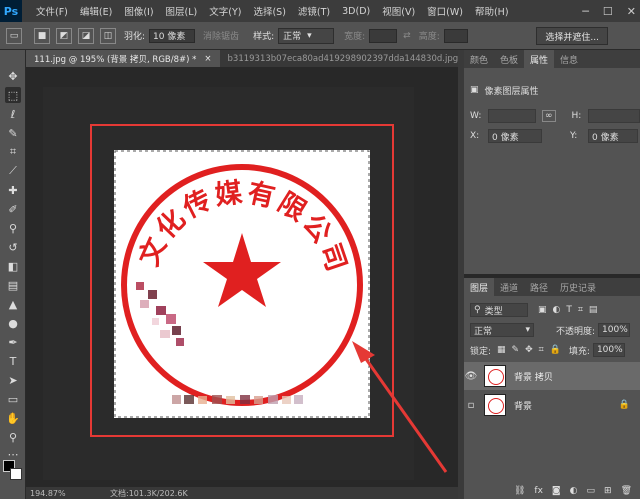 Image resolution: width=640 pixels, height=499 pixels. What do you see at coordinates (306, 35) in the screenshot?
I see `style-select: 正常 ▾` at bounding box center [306, 35].